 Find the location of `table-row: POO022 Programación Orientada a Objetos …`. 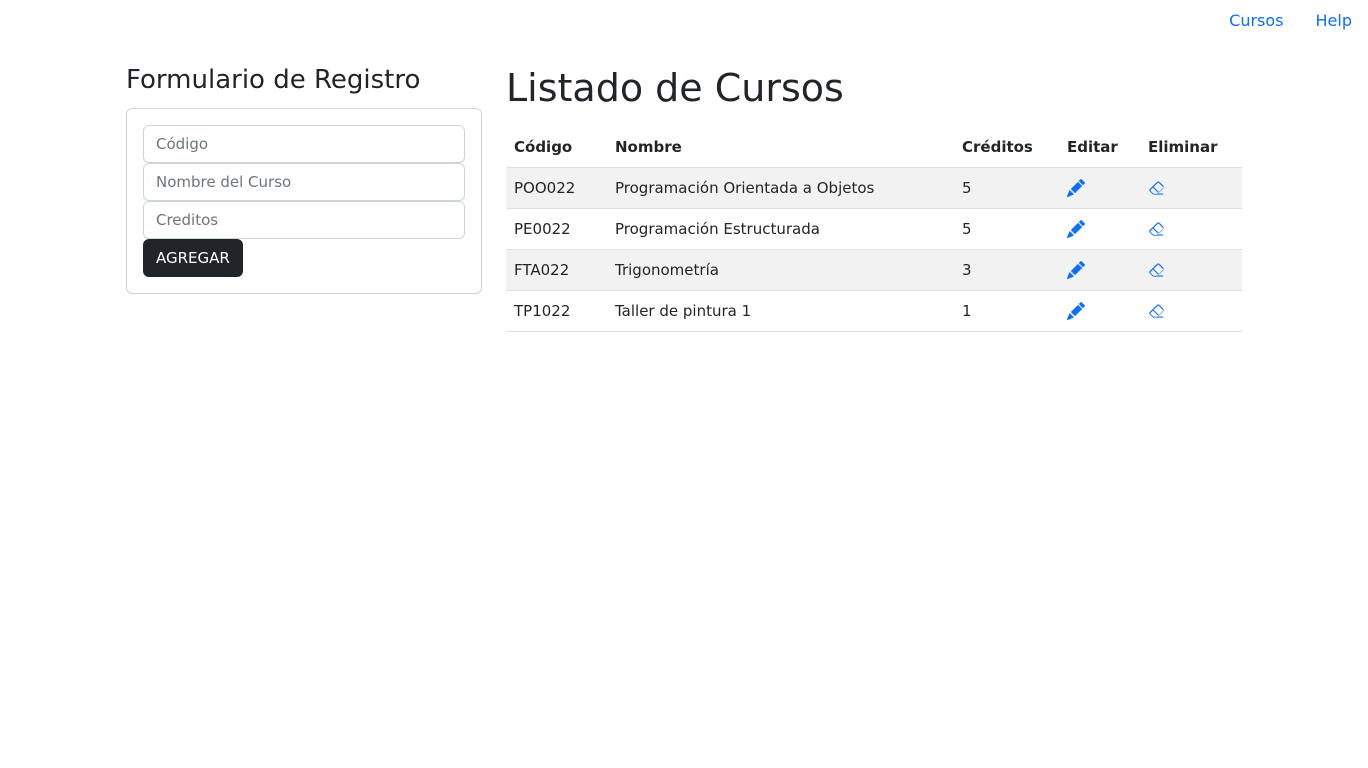

table-row: POO022 Programación Orientada a Objetos … is located at coordinates (874, 188).